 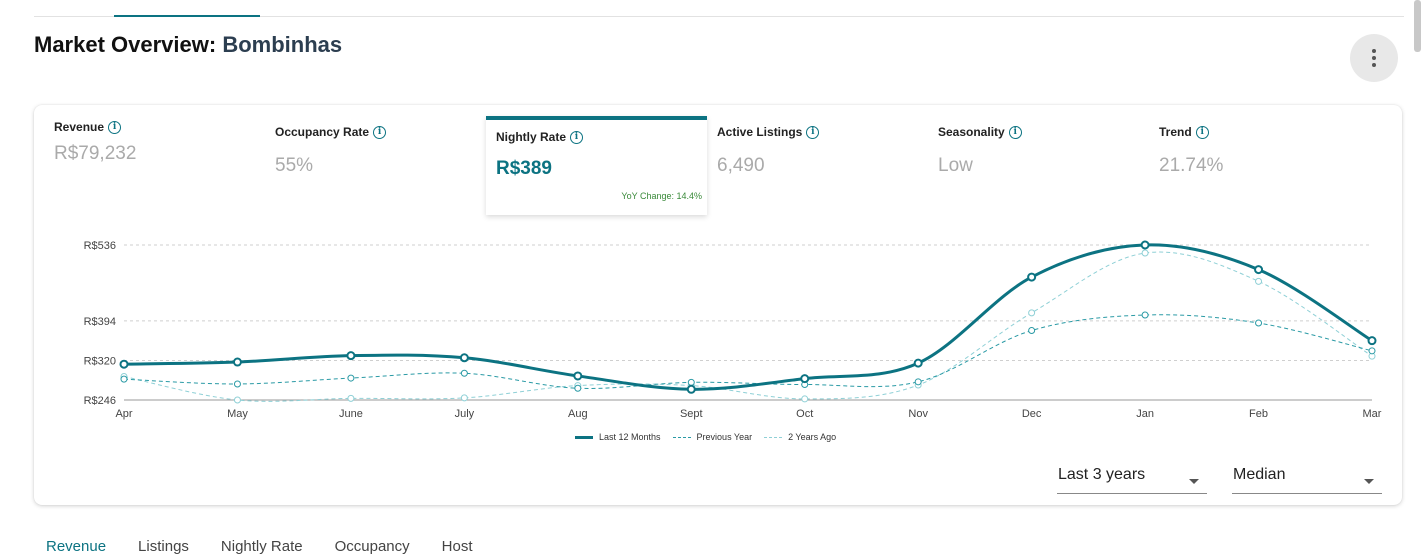 I want to click on legend-item-last-12-months: Last 12 Months, so click(x=618, y=437).